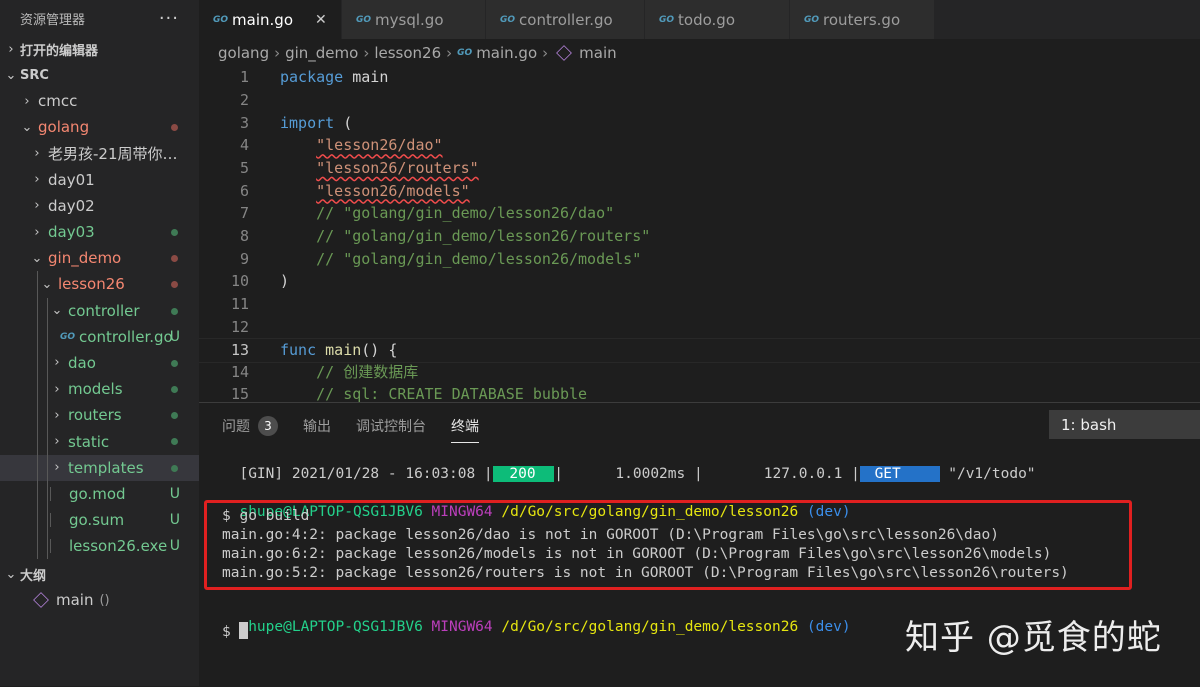  What do you see at coordinates (407, 53) in the screenshot?
I see `breadcrumb-item: lesson26` at bounding box center [407, 53].